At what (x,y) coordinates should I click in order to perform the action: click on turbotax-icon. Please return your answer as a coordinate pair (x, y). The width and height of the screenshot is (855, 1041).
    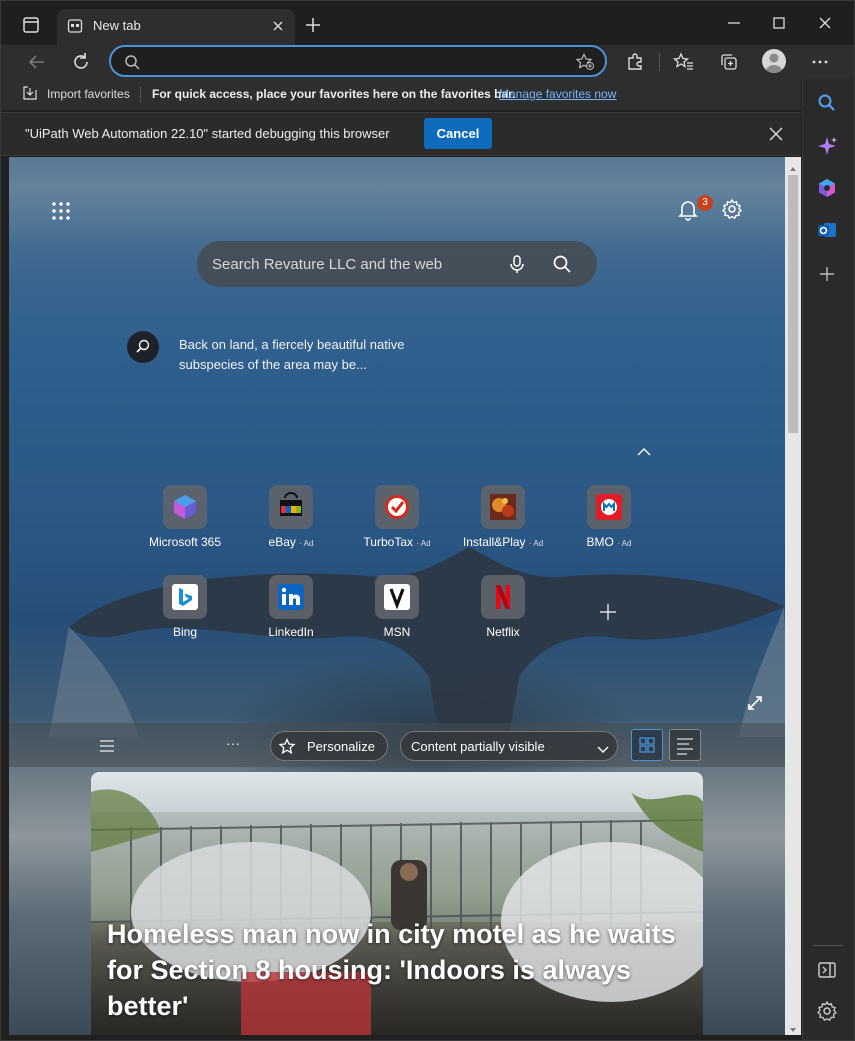
    Looking at the image, I should click on (397, 507).